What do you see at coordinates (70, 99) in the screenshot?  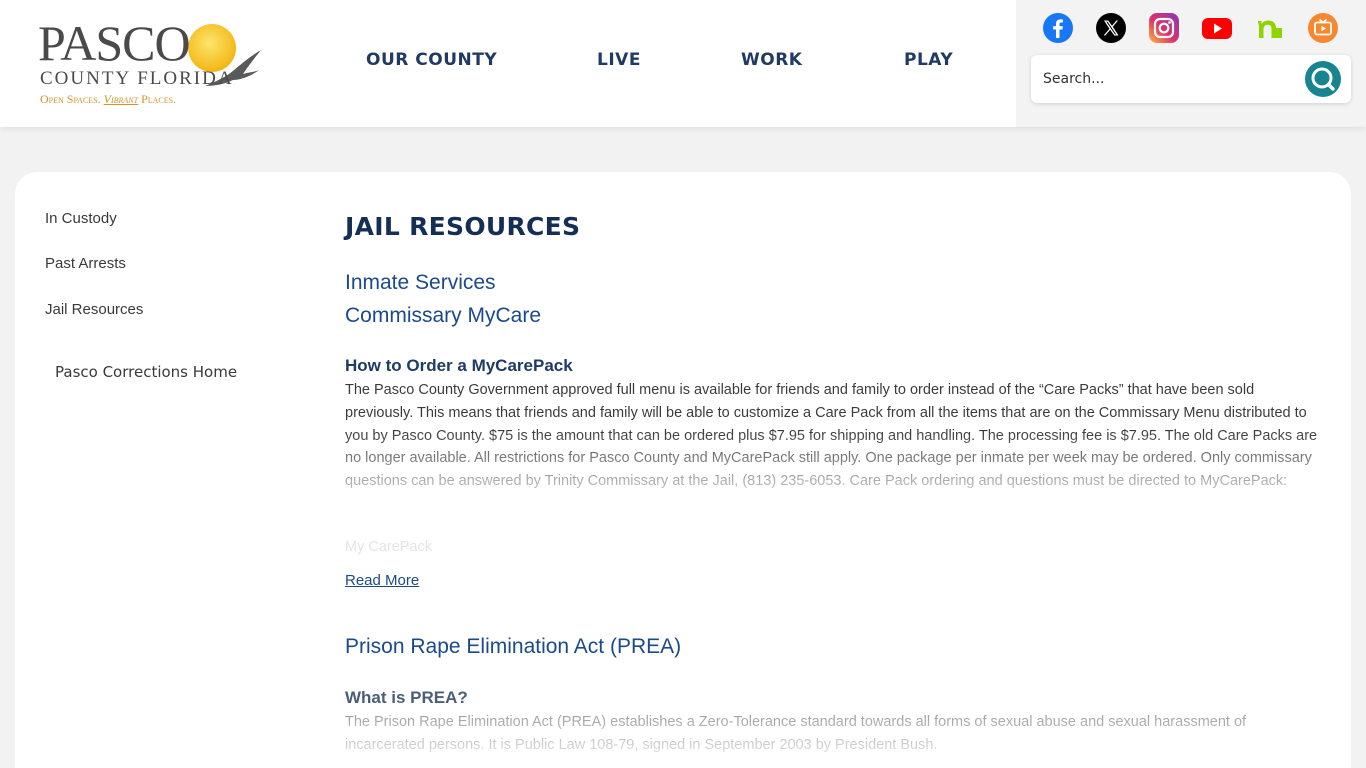 I see `tagline-part1: Open Spaces.` at bounding box center [70, 99].